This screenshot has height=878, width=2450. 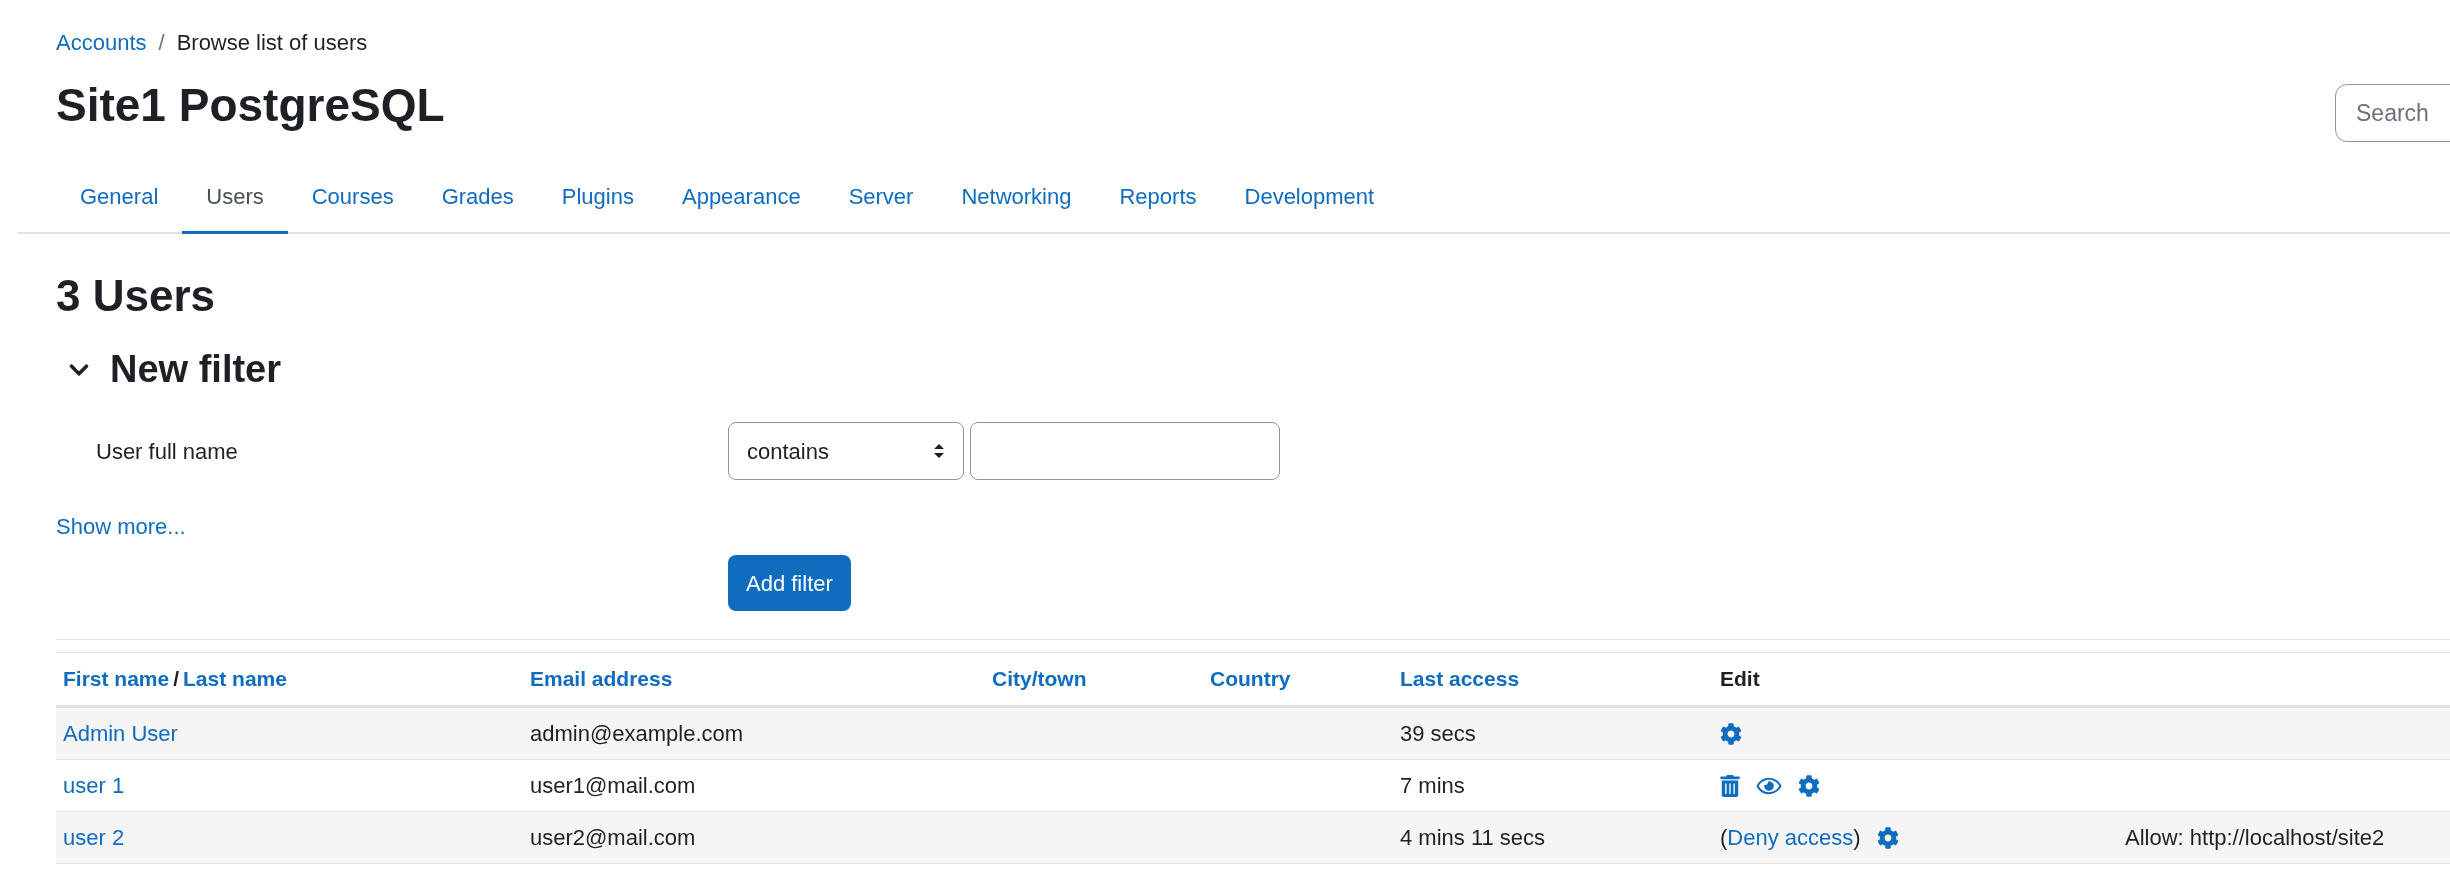 I want to click on column-header: Edit, so click(x=1740, y=679).